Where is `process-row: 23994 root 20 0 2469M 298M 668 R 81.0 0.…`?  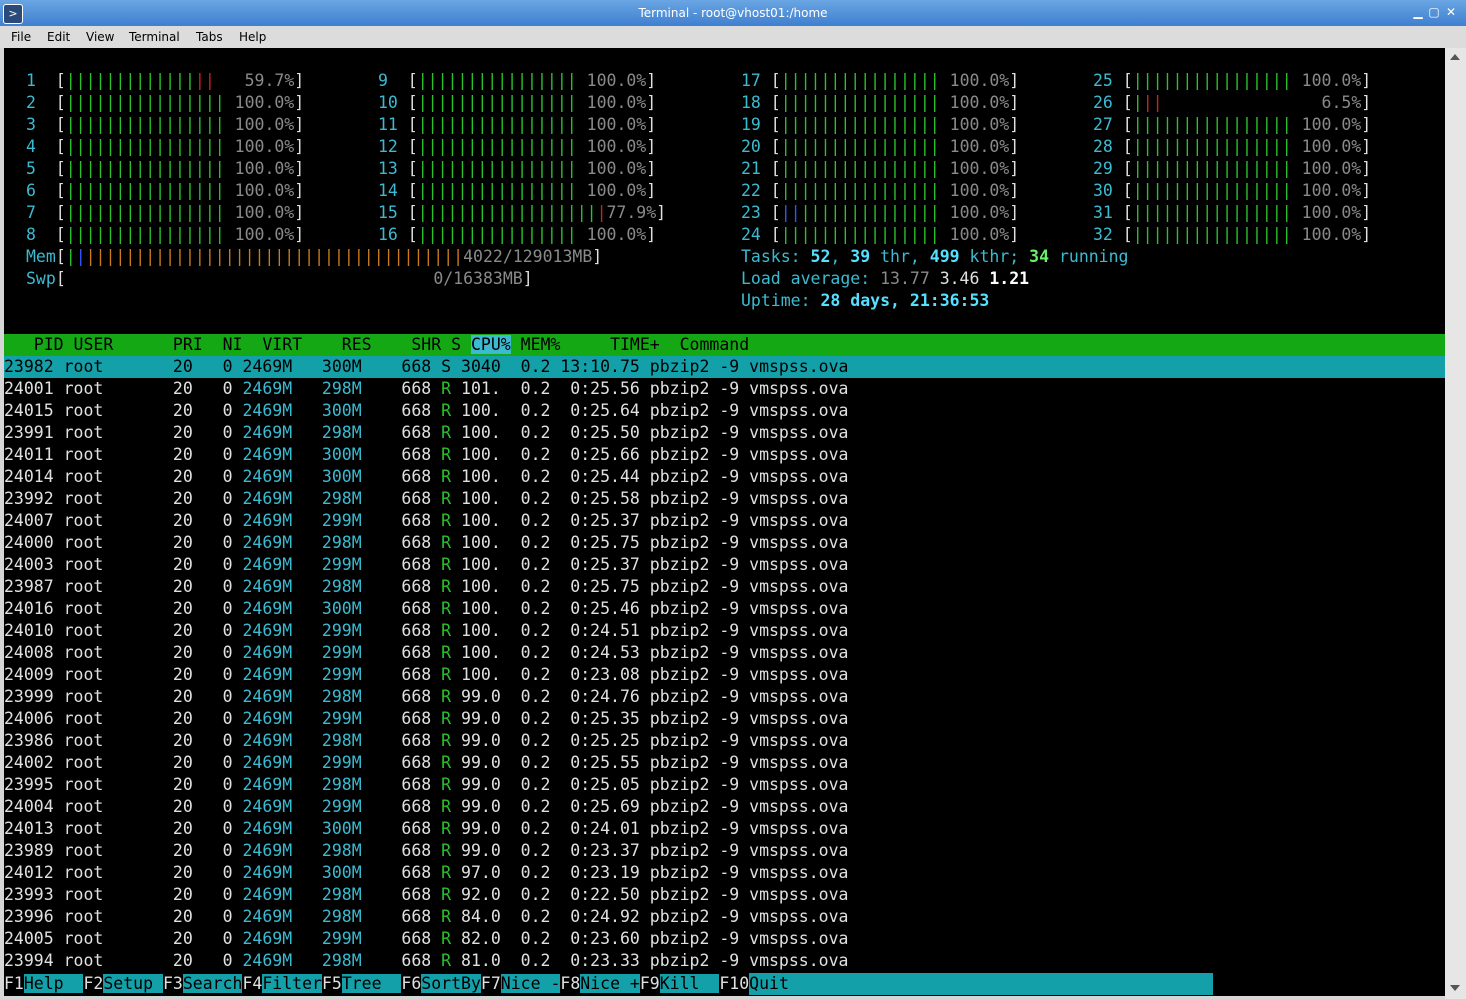
process-row: 23994 root 20 0 2469M 298M 668 R 81.0 0.… is located at coordinates (426, 961).